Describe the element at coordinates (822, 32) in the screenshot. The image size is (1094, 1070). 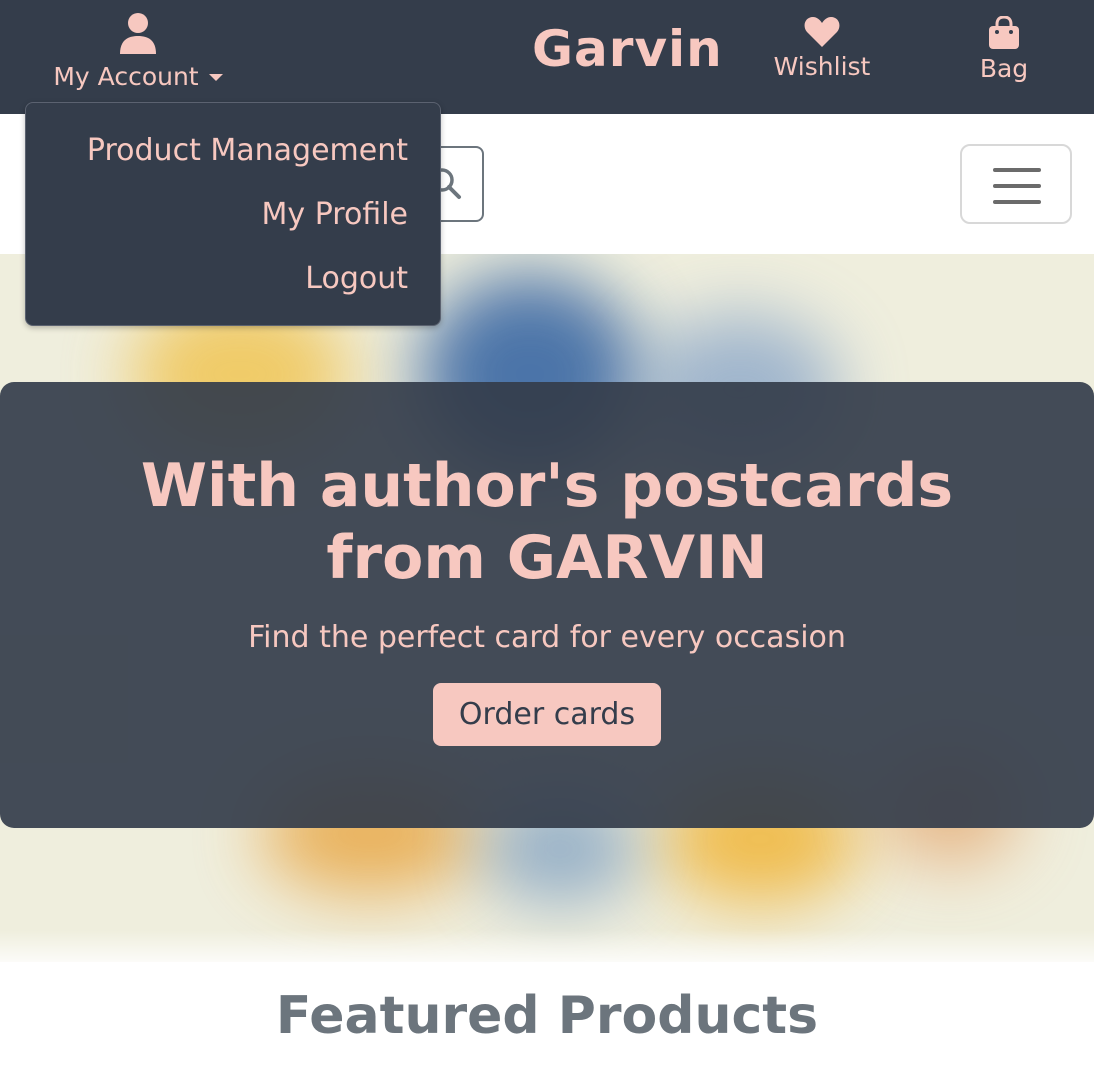
I see `heart-icon` at that location.